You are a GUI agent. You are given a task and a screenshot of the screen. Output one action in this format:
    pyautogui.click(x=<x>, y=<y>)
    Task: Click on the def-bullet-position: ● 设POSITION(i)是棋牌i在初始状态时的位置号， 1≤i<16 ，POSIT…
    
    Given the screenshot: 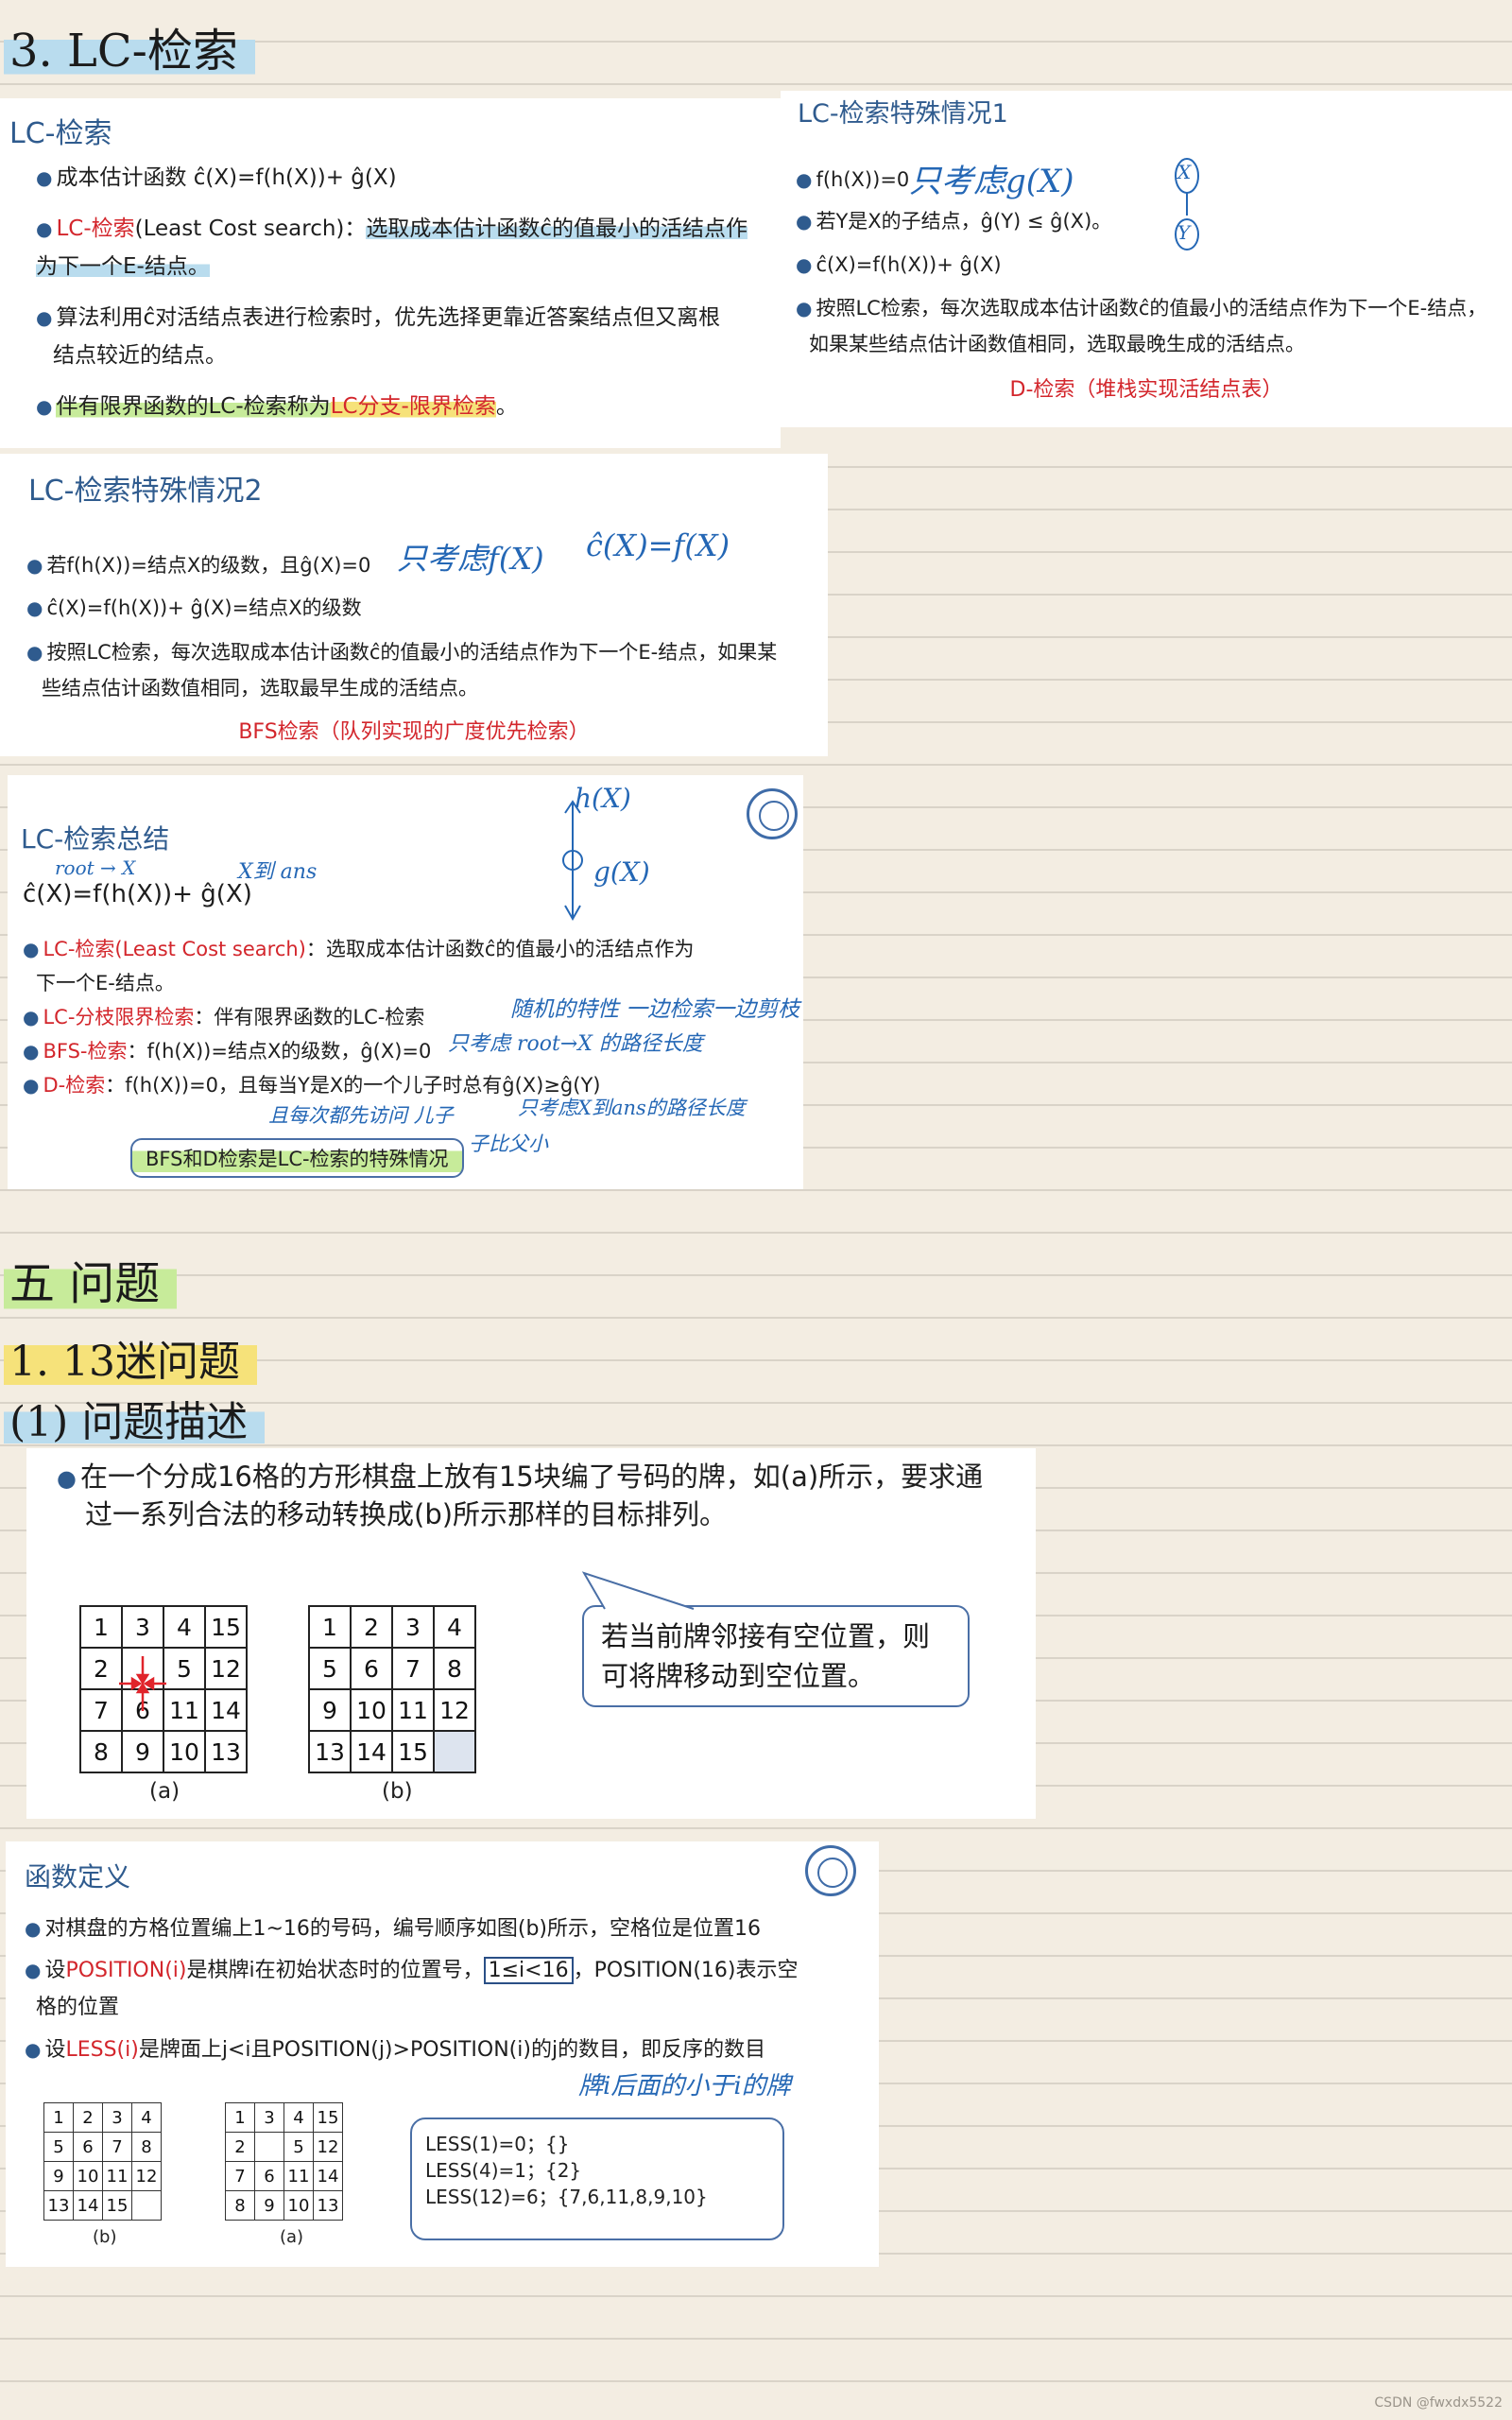 What is the action you would take?
    pyautogui.click(x=412, y=1970)
    